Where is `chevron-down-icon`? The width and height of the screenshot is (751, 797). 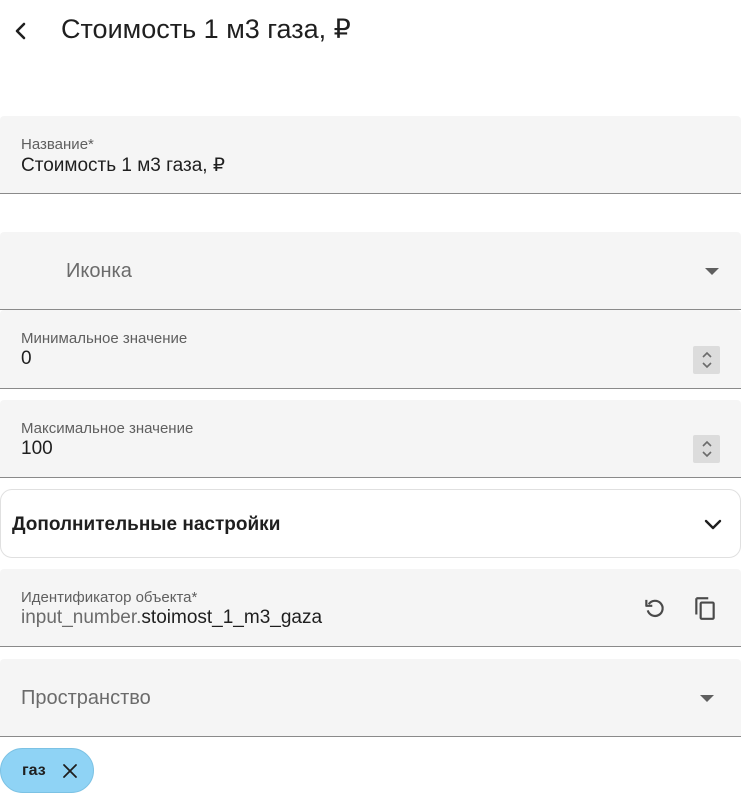
chevron-down-icon is located at coordinates (713, 524).